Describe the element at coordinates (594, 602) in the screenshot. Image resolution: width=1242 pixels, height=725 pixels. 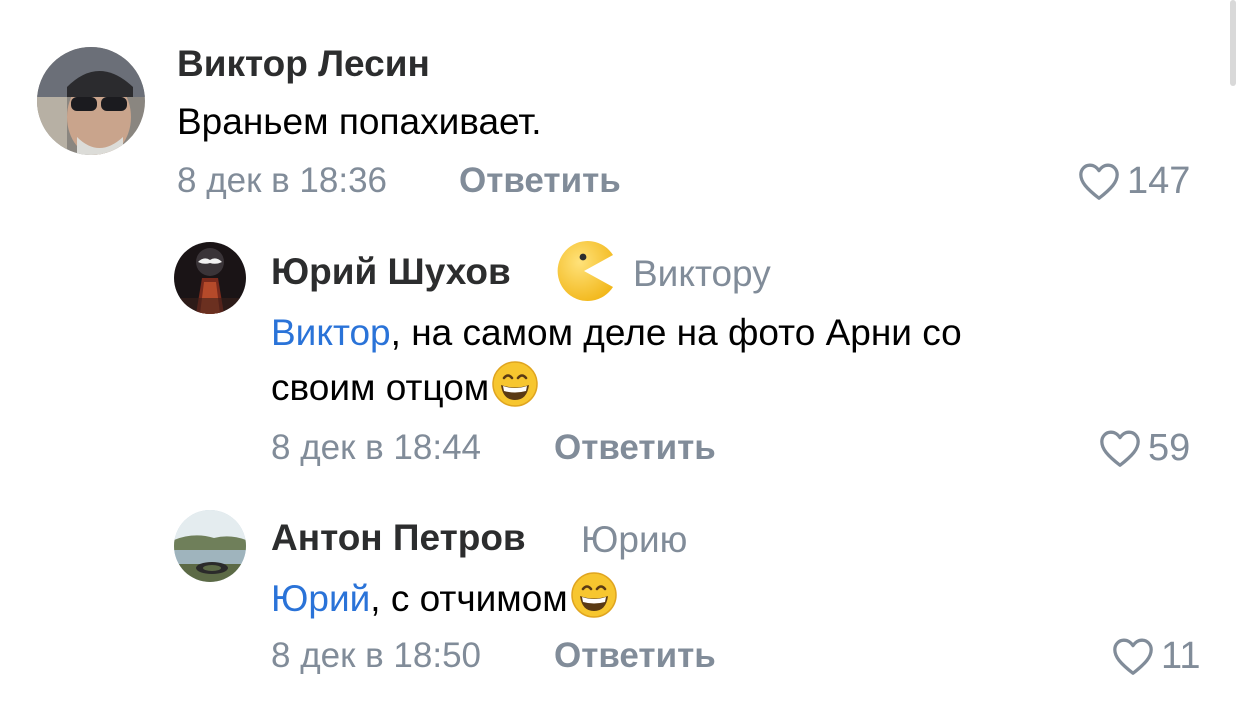
I see `grinning-face-icon` at that location.